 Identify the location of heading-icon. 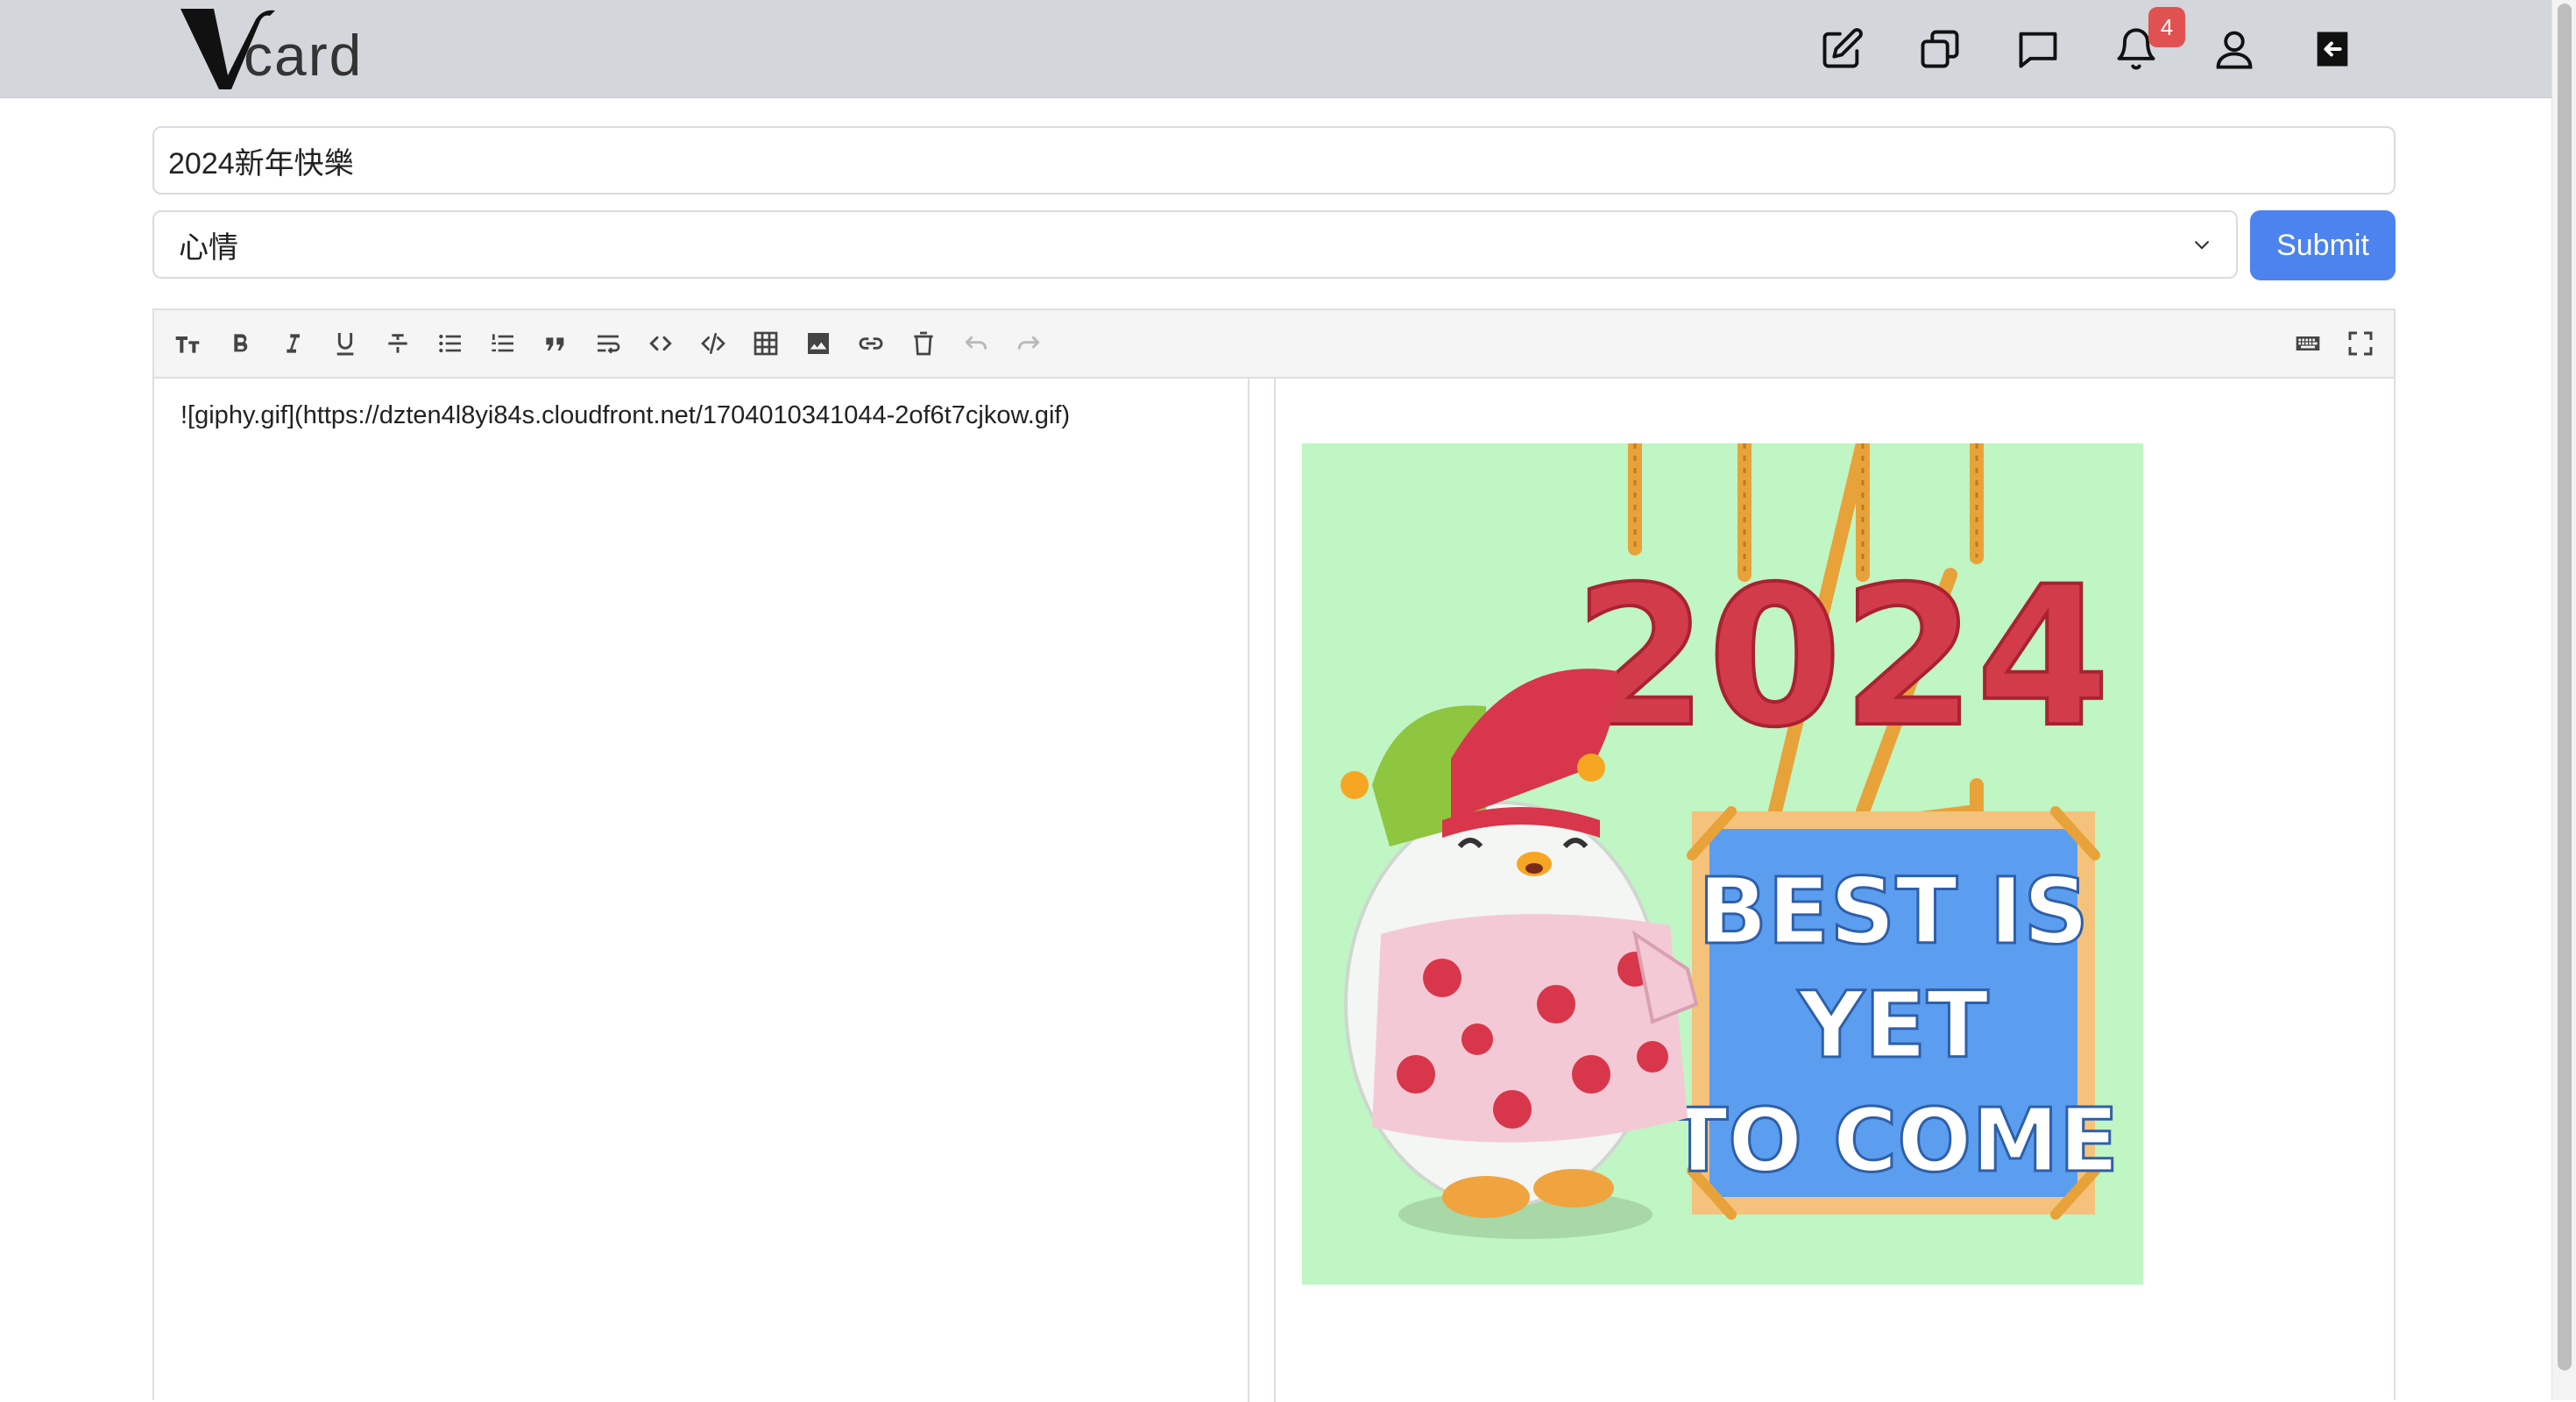
(187, 343).